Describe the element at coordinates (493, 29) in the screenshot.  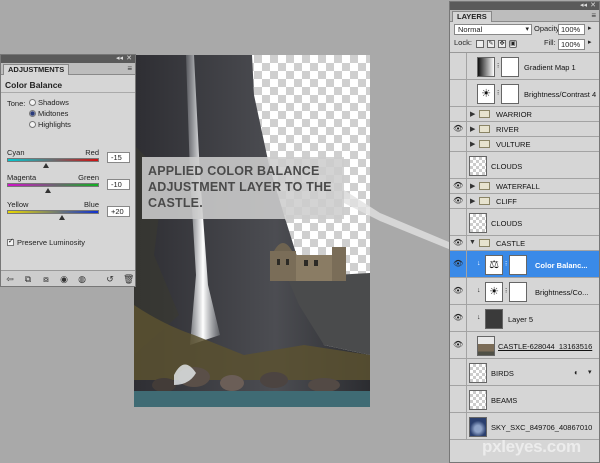
I see `blend-mode-select: Normal` at that location.